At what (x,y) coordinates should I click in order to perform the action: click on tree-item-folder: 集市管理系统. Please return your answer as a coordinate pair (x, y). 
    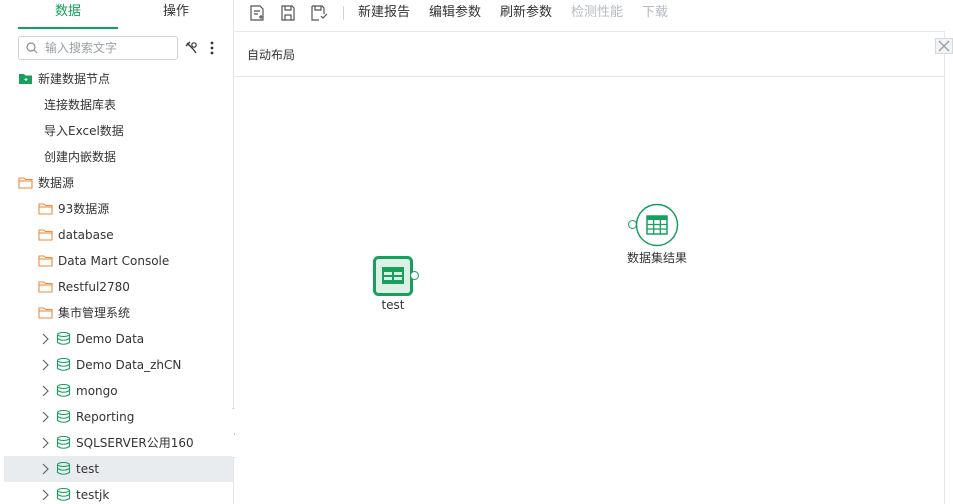
    Looking at the image, I should click on (118, 313).